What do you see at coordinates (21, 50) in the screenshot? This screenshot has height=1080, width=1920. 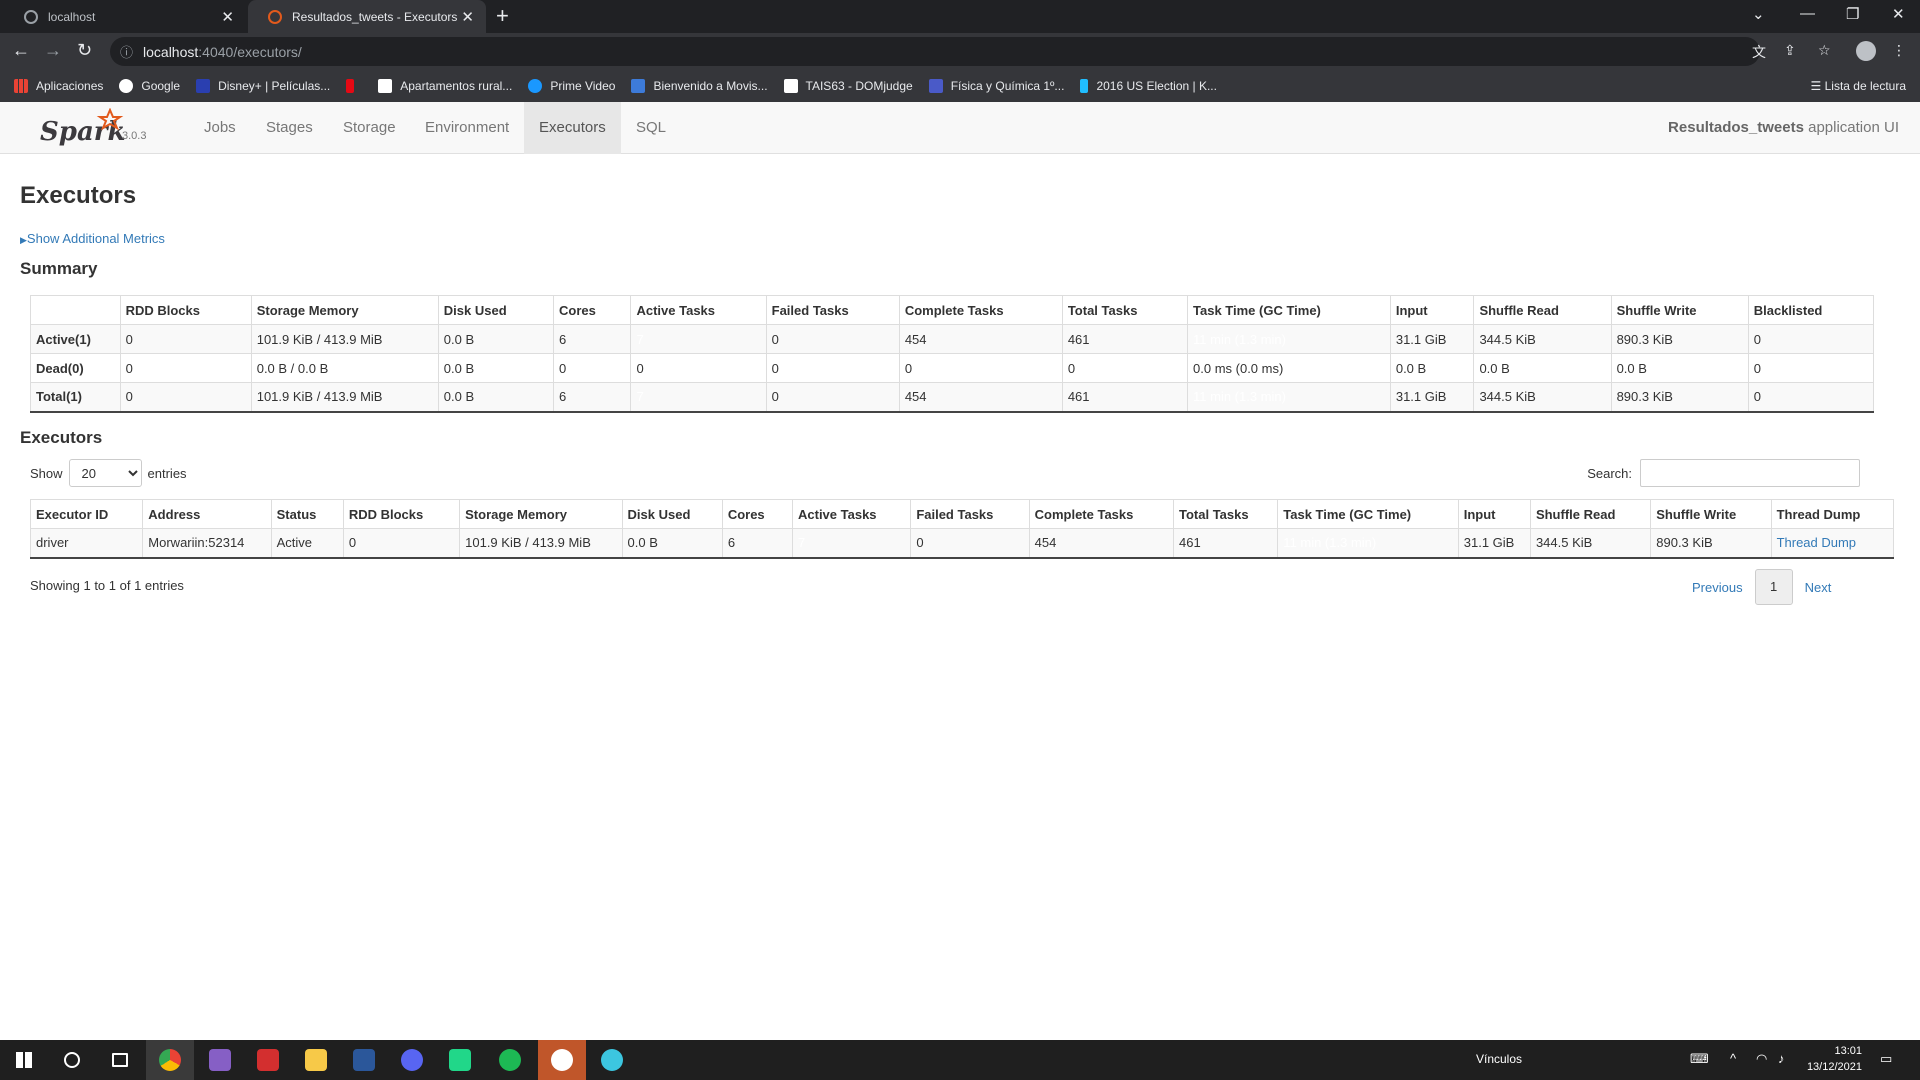 I see `back-icon: ←` at bounding box center [21, 50].